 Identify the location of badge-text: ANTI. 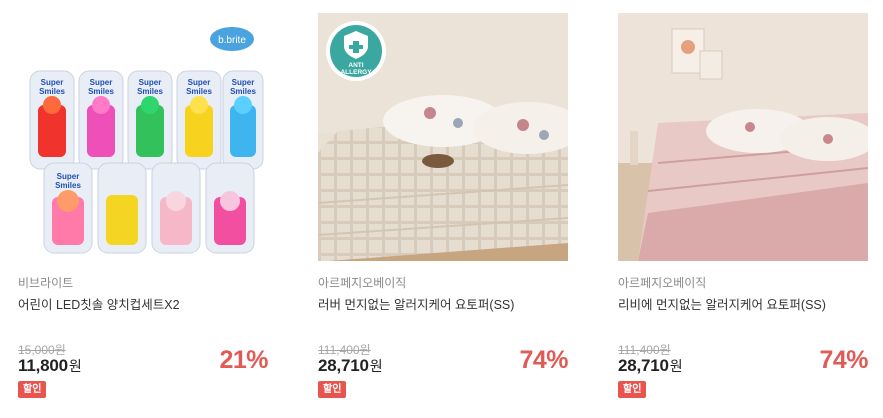
(355, 65).